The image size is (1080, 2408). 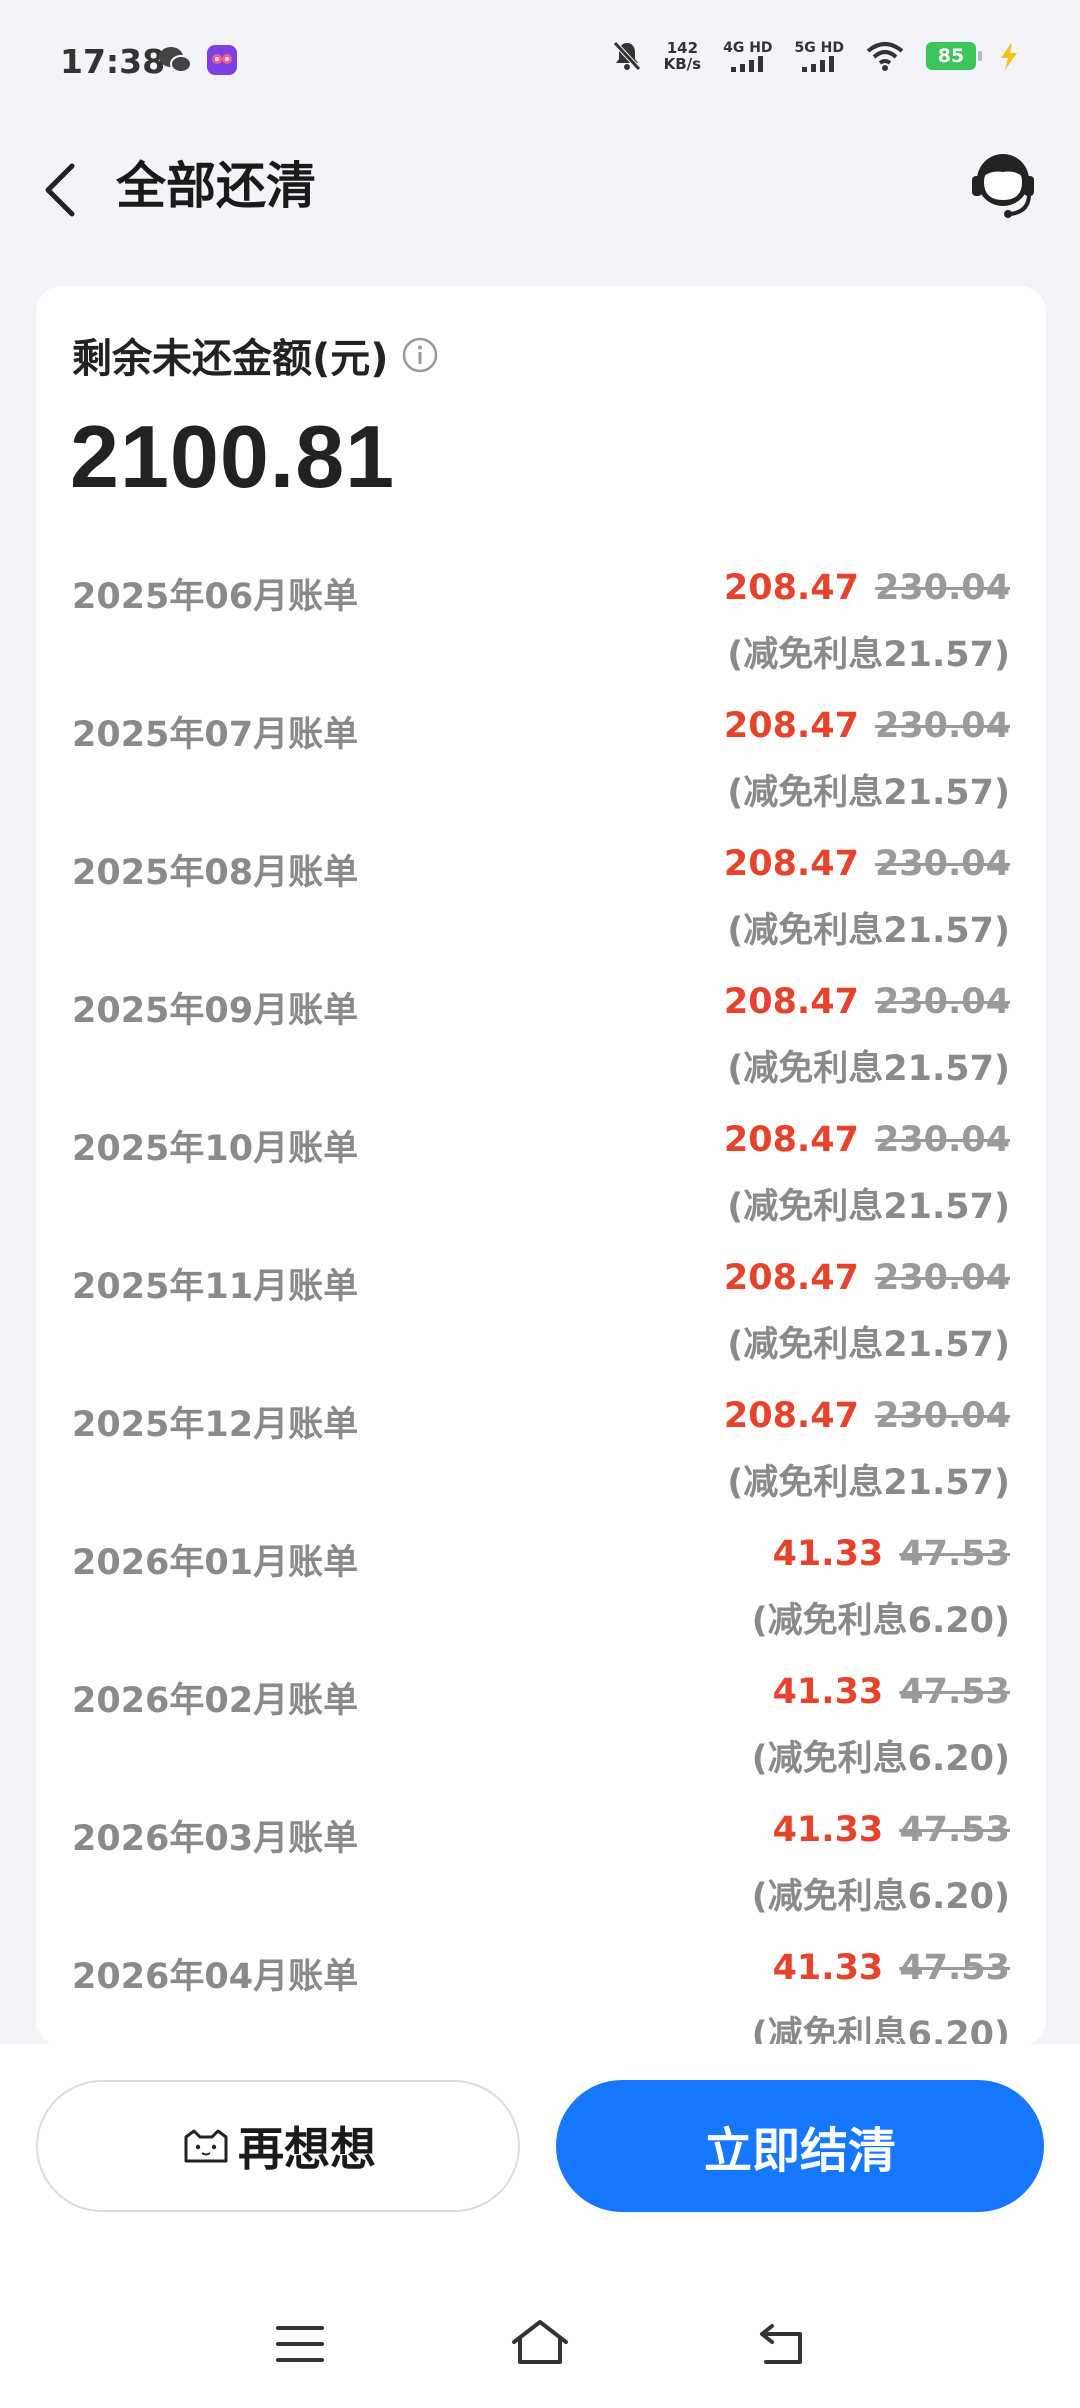 What do you see at coordinates (307, 2149) in the screenshot?
I see `think-again-label: 再想想` at bounding box center [307, 2149].